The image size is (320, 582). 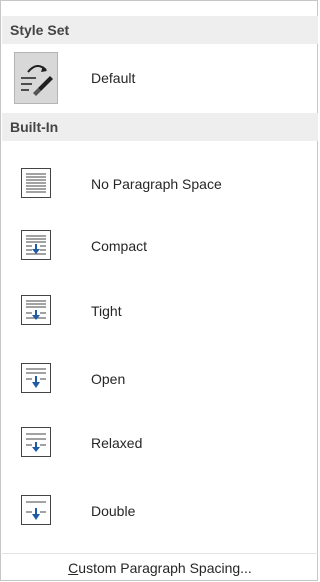 I want to click on paragraph-spacing-brush-icon, so click(x=36, y=78).